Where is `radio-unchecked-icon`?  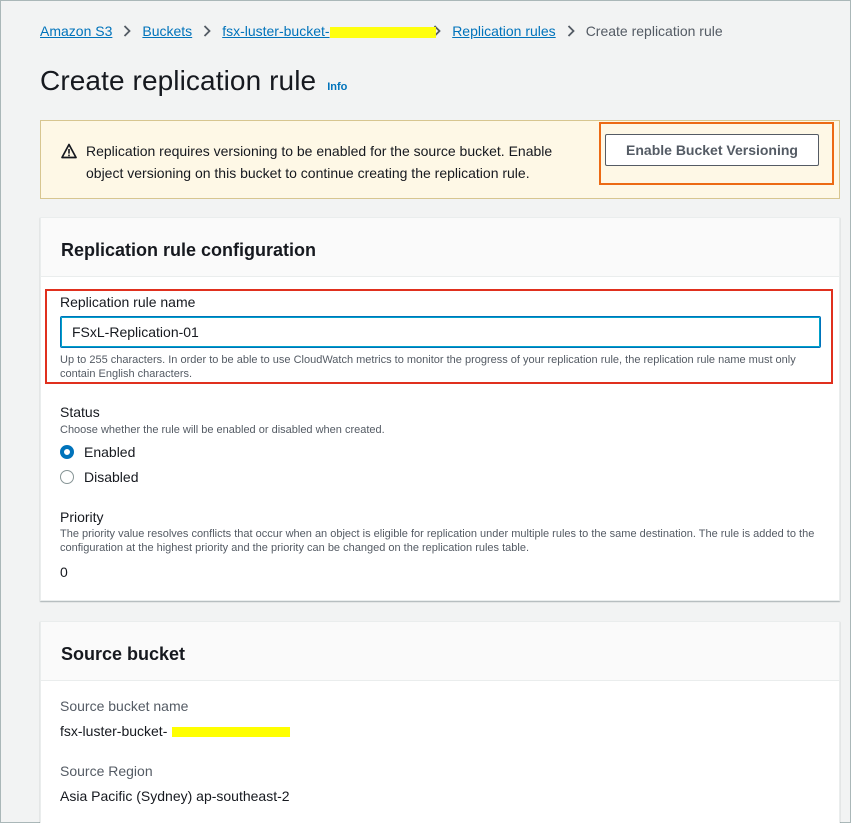 radio-unchecked-icon is located at coordinates (67, 477).